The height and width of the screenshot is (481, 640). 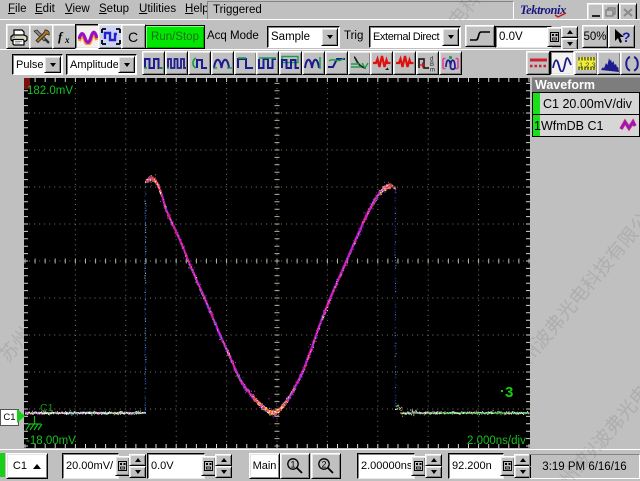 I want to click on svg-text: f, so click(x=61, y=36).